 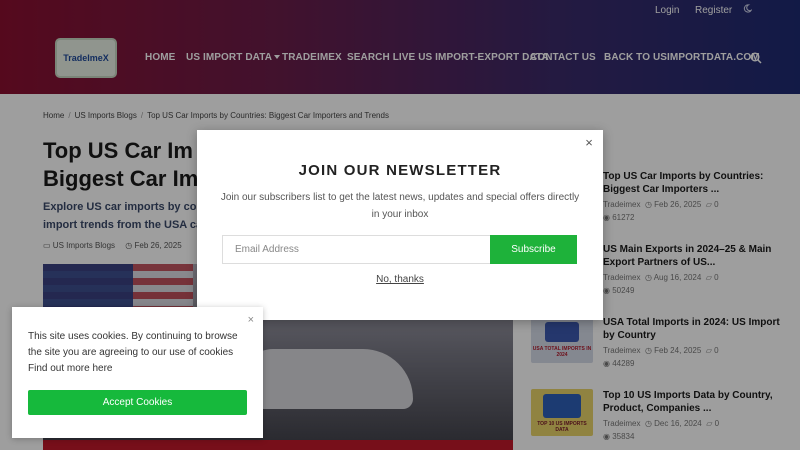 What do you see at coordinates (400, 279) in the screenshot?
I see `no-thanks-link: No, thanks` at bounding box center [400, 279].